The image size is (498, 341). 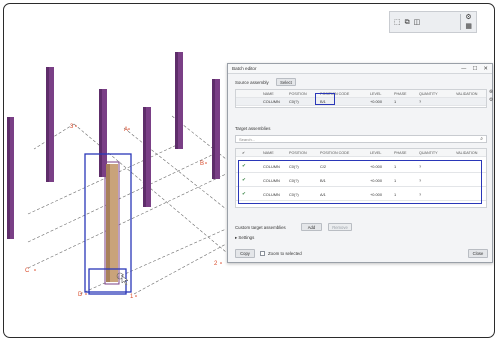 I want to click on grid-label-d: D, so click(x=80, y=295).